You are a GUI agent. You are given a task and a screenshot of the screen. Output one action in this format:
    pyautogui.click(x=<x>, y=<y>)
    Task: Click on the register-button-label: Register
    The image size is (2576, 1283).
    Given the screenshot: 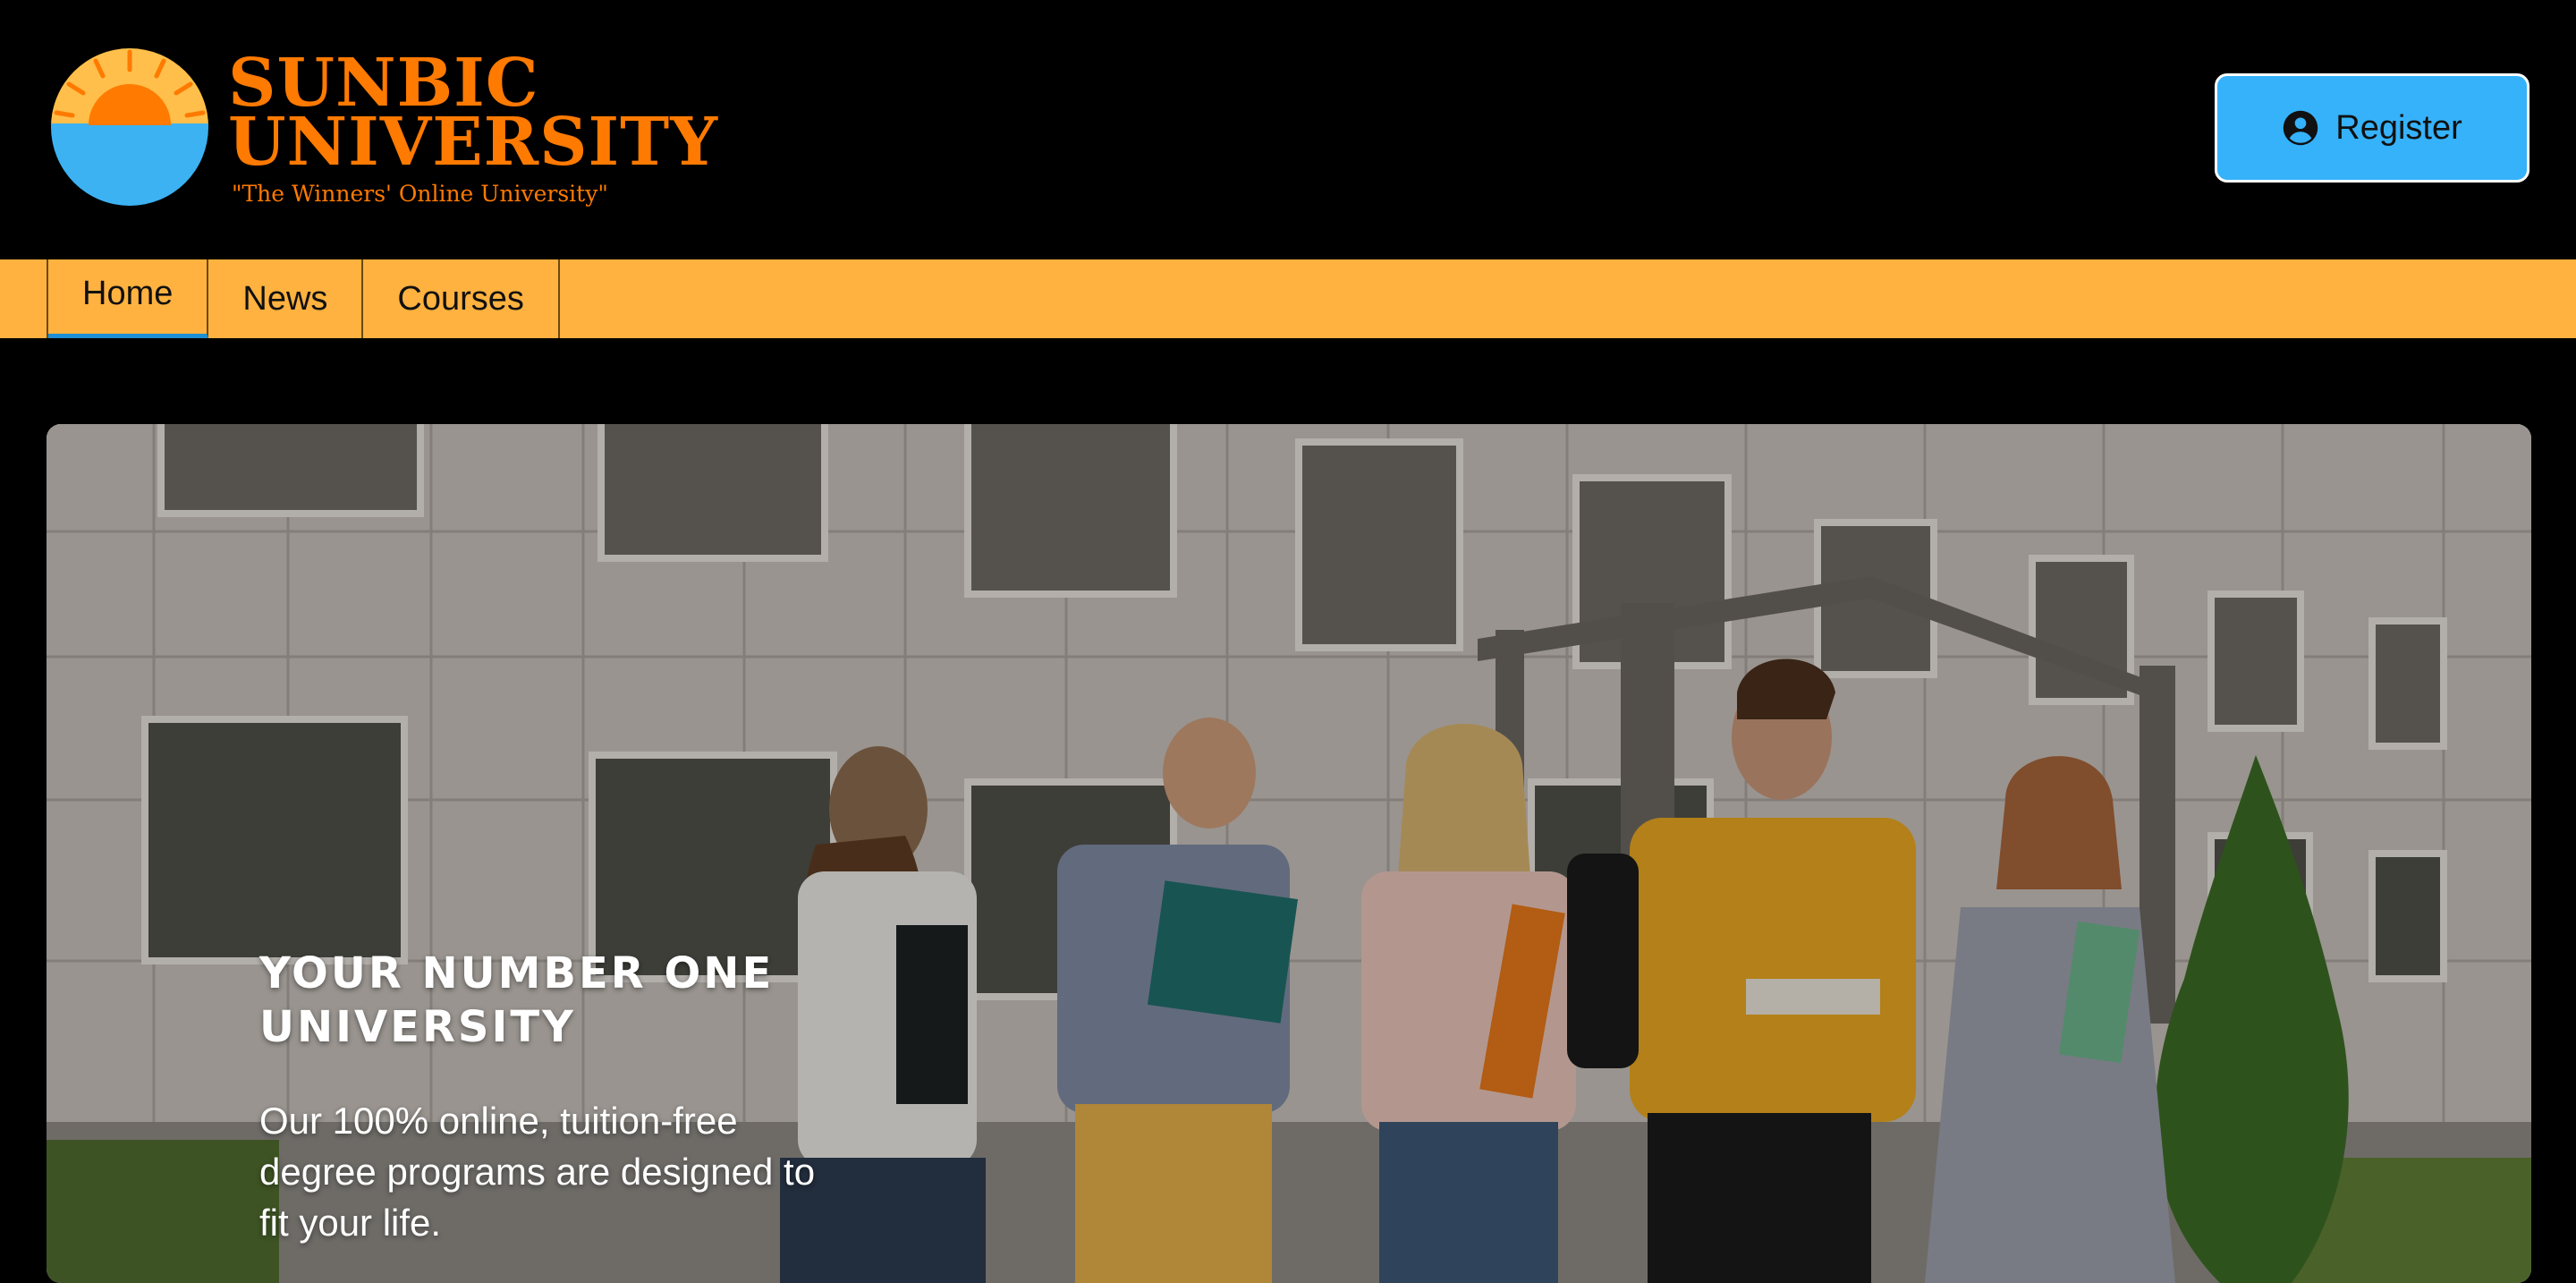 What is the action you would take?
    pyautogui.click(x=2398, y=127)
    